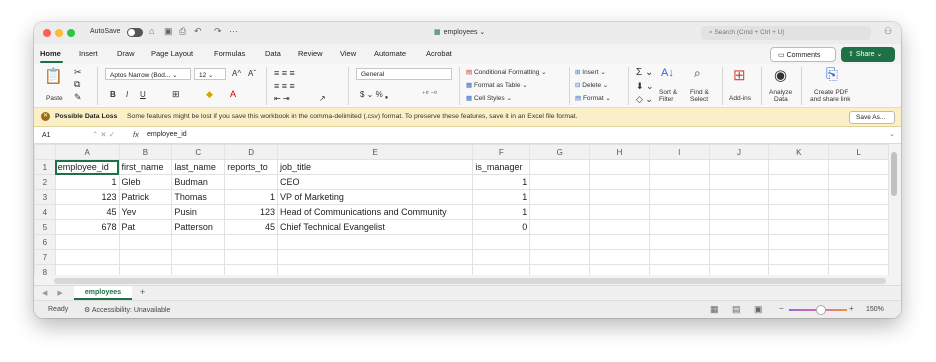 This screenshot has height=362, width=936. What do you see at coordinates (501, 242) in the screenshot?
I see `cell-f6` at bounding box center [501, 242].